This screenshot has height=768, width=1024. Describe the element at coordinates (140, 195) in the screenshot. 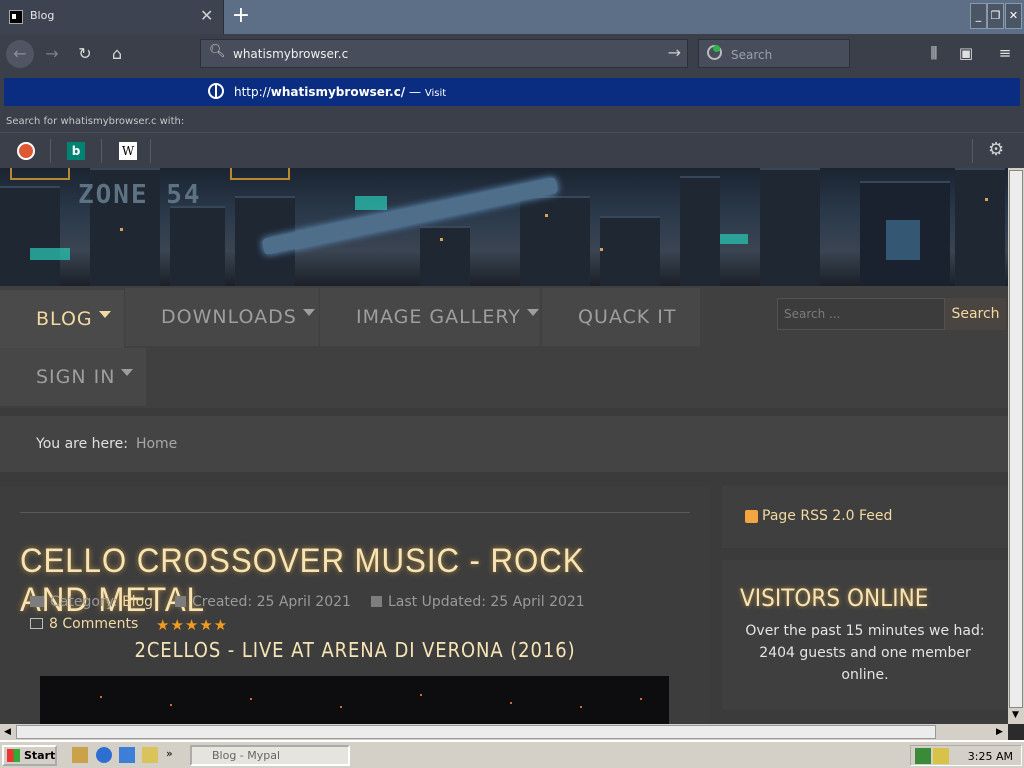

I see `site-logo: ZONE 54` at that location.